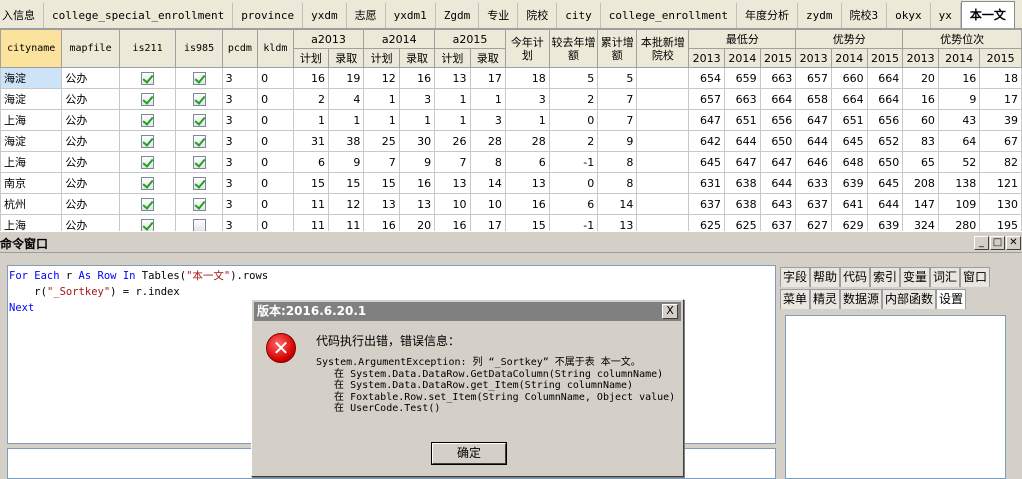  I want to click on table-row: 上海 公办 3 0 6 9 7 9 7 8 6 -1 8 645 647 647 646 648 650 65 52 82, so click(511, 162).